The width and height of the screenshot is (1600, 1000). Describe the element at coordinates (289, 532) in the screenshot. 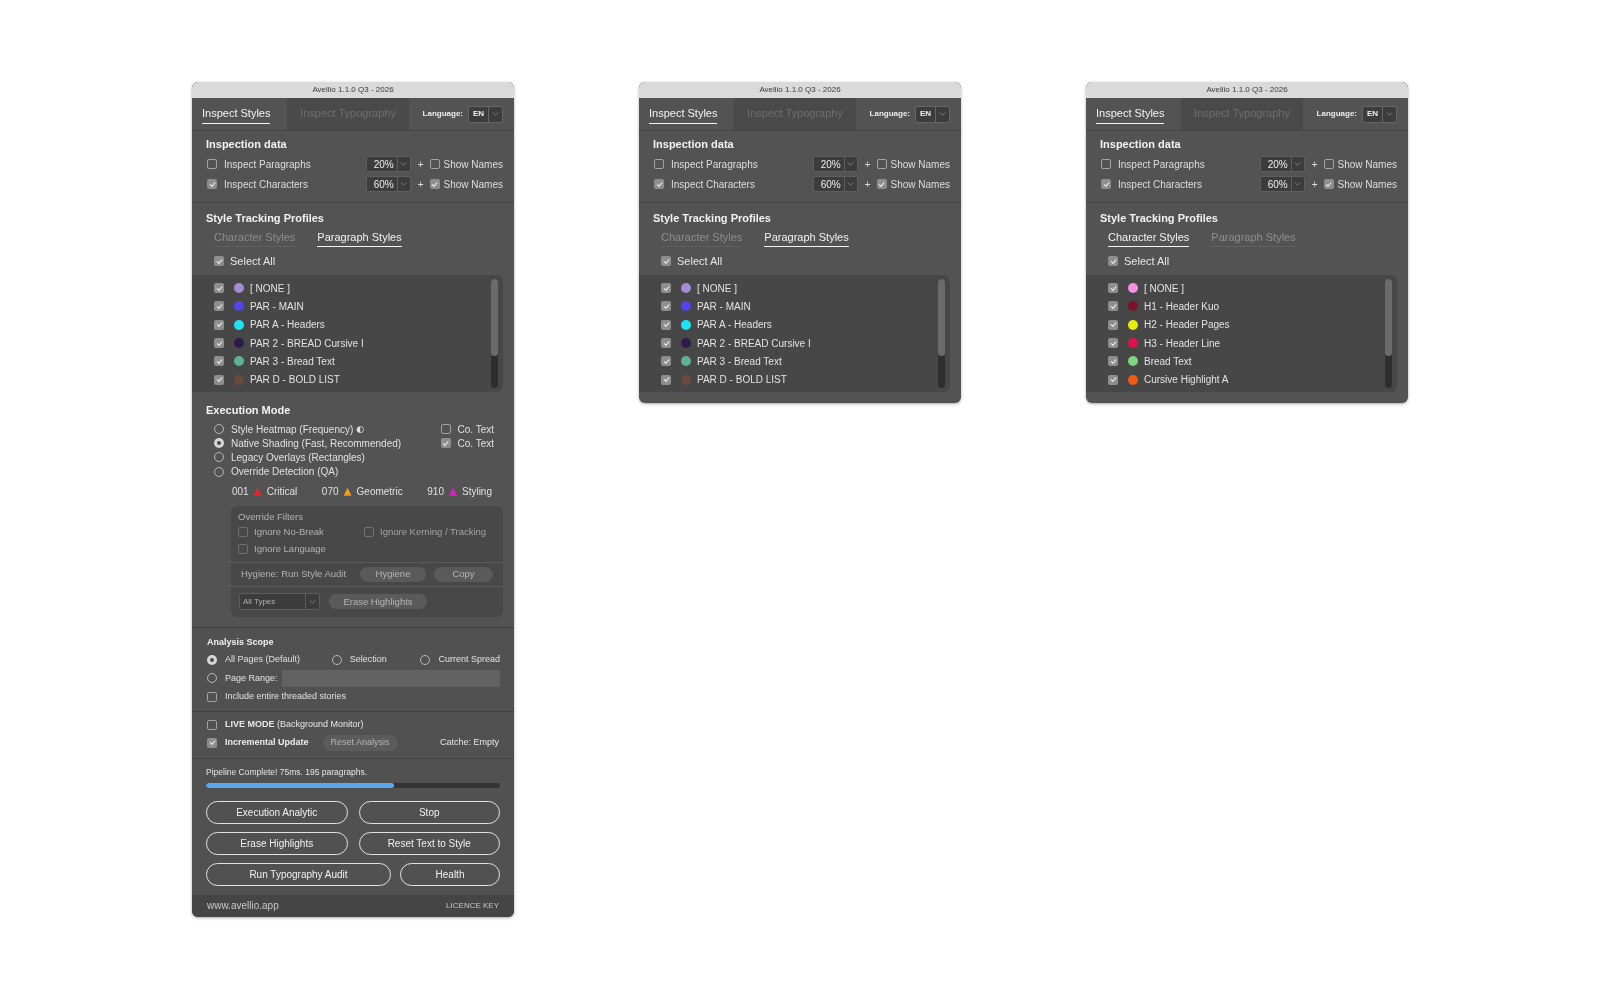

I see `option-label: Ignore No-Break` at that location.